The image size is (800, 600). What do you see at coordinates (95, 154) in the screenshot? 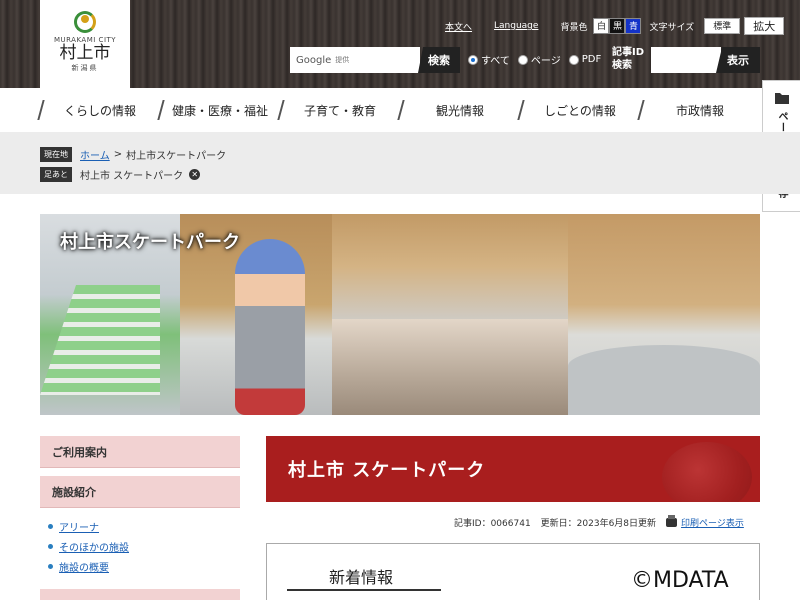
I see `breadcrumb-home-link: ホーム` at bounding box center [95, 154].